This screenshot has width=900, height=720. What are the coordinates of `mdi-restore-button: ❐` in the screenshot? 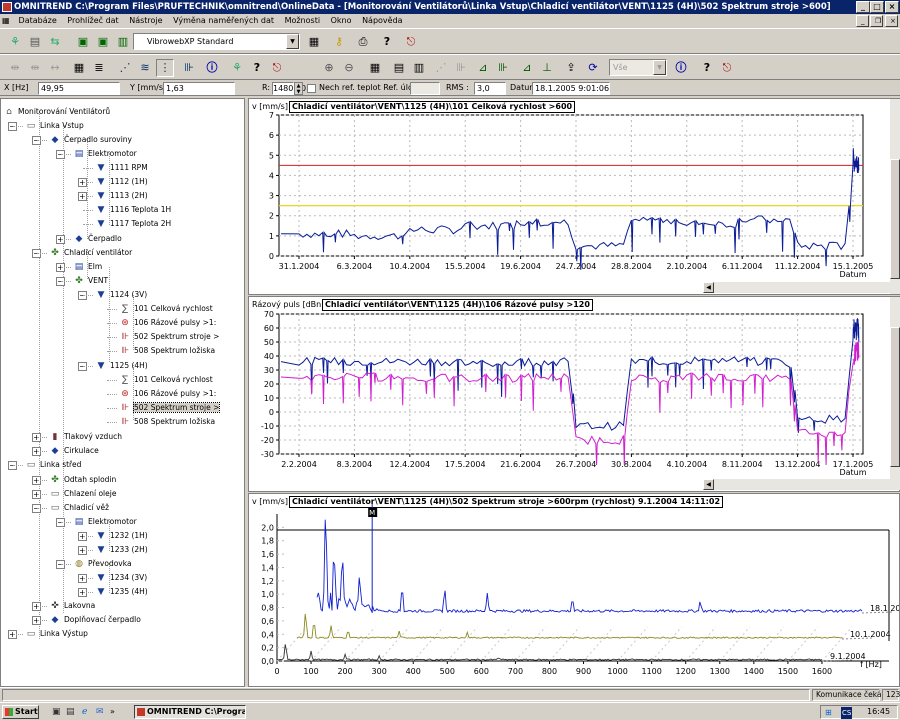 It's located at (876, 21).